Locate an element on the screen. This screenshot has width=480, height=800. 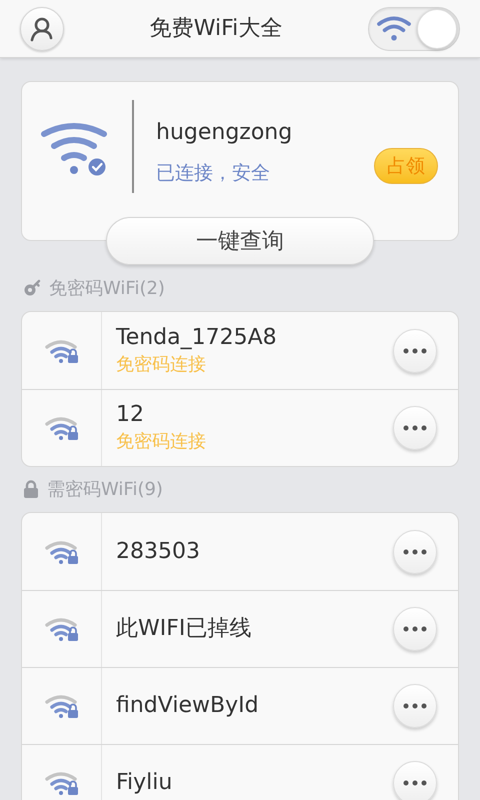
section-title: 免密码WiFi(2) is located at coordinates (107, 288).